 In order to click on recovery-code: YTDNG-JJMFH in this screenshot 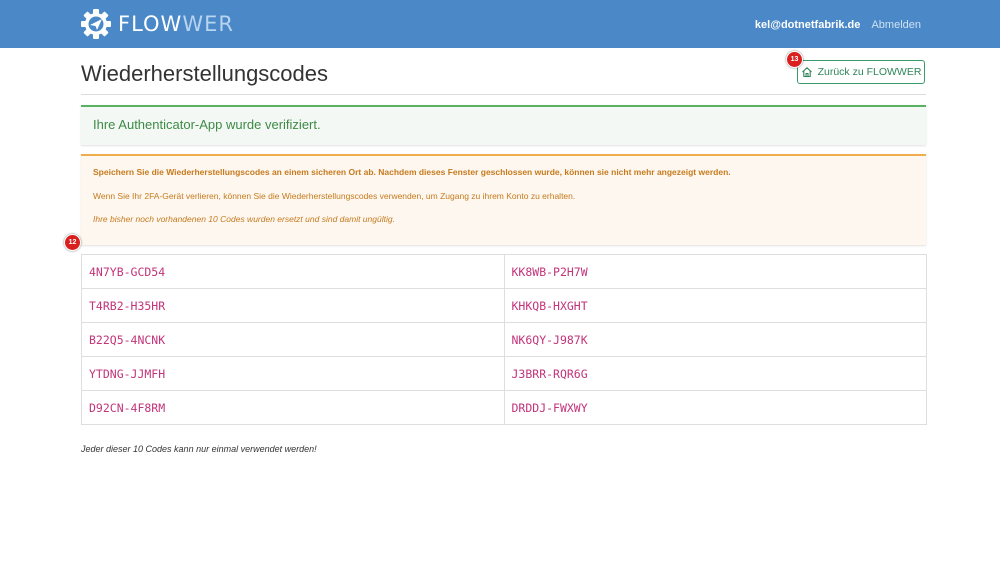, I will do `click(293, 373)`.